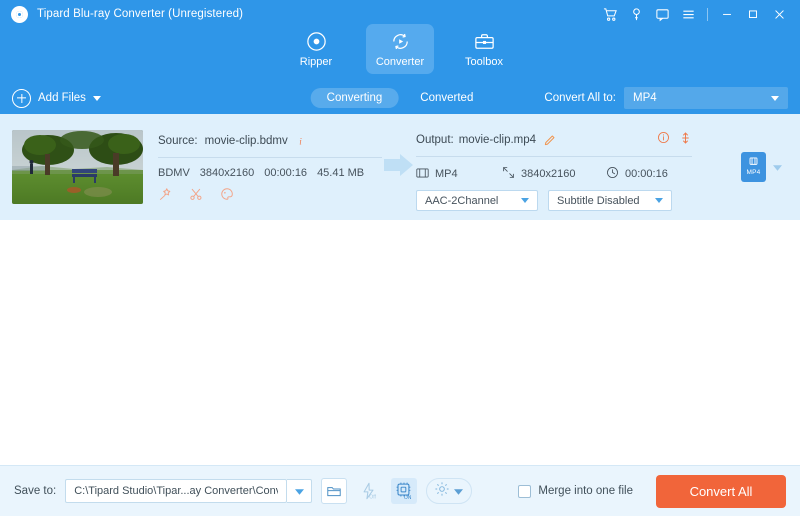 Image resolution: width=800 pixels, height=516 pixels. I want to click on svg-text: i, so click(300, 141).